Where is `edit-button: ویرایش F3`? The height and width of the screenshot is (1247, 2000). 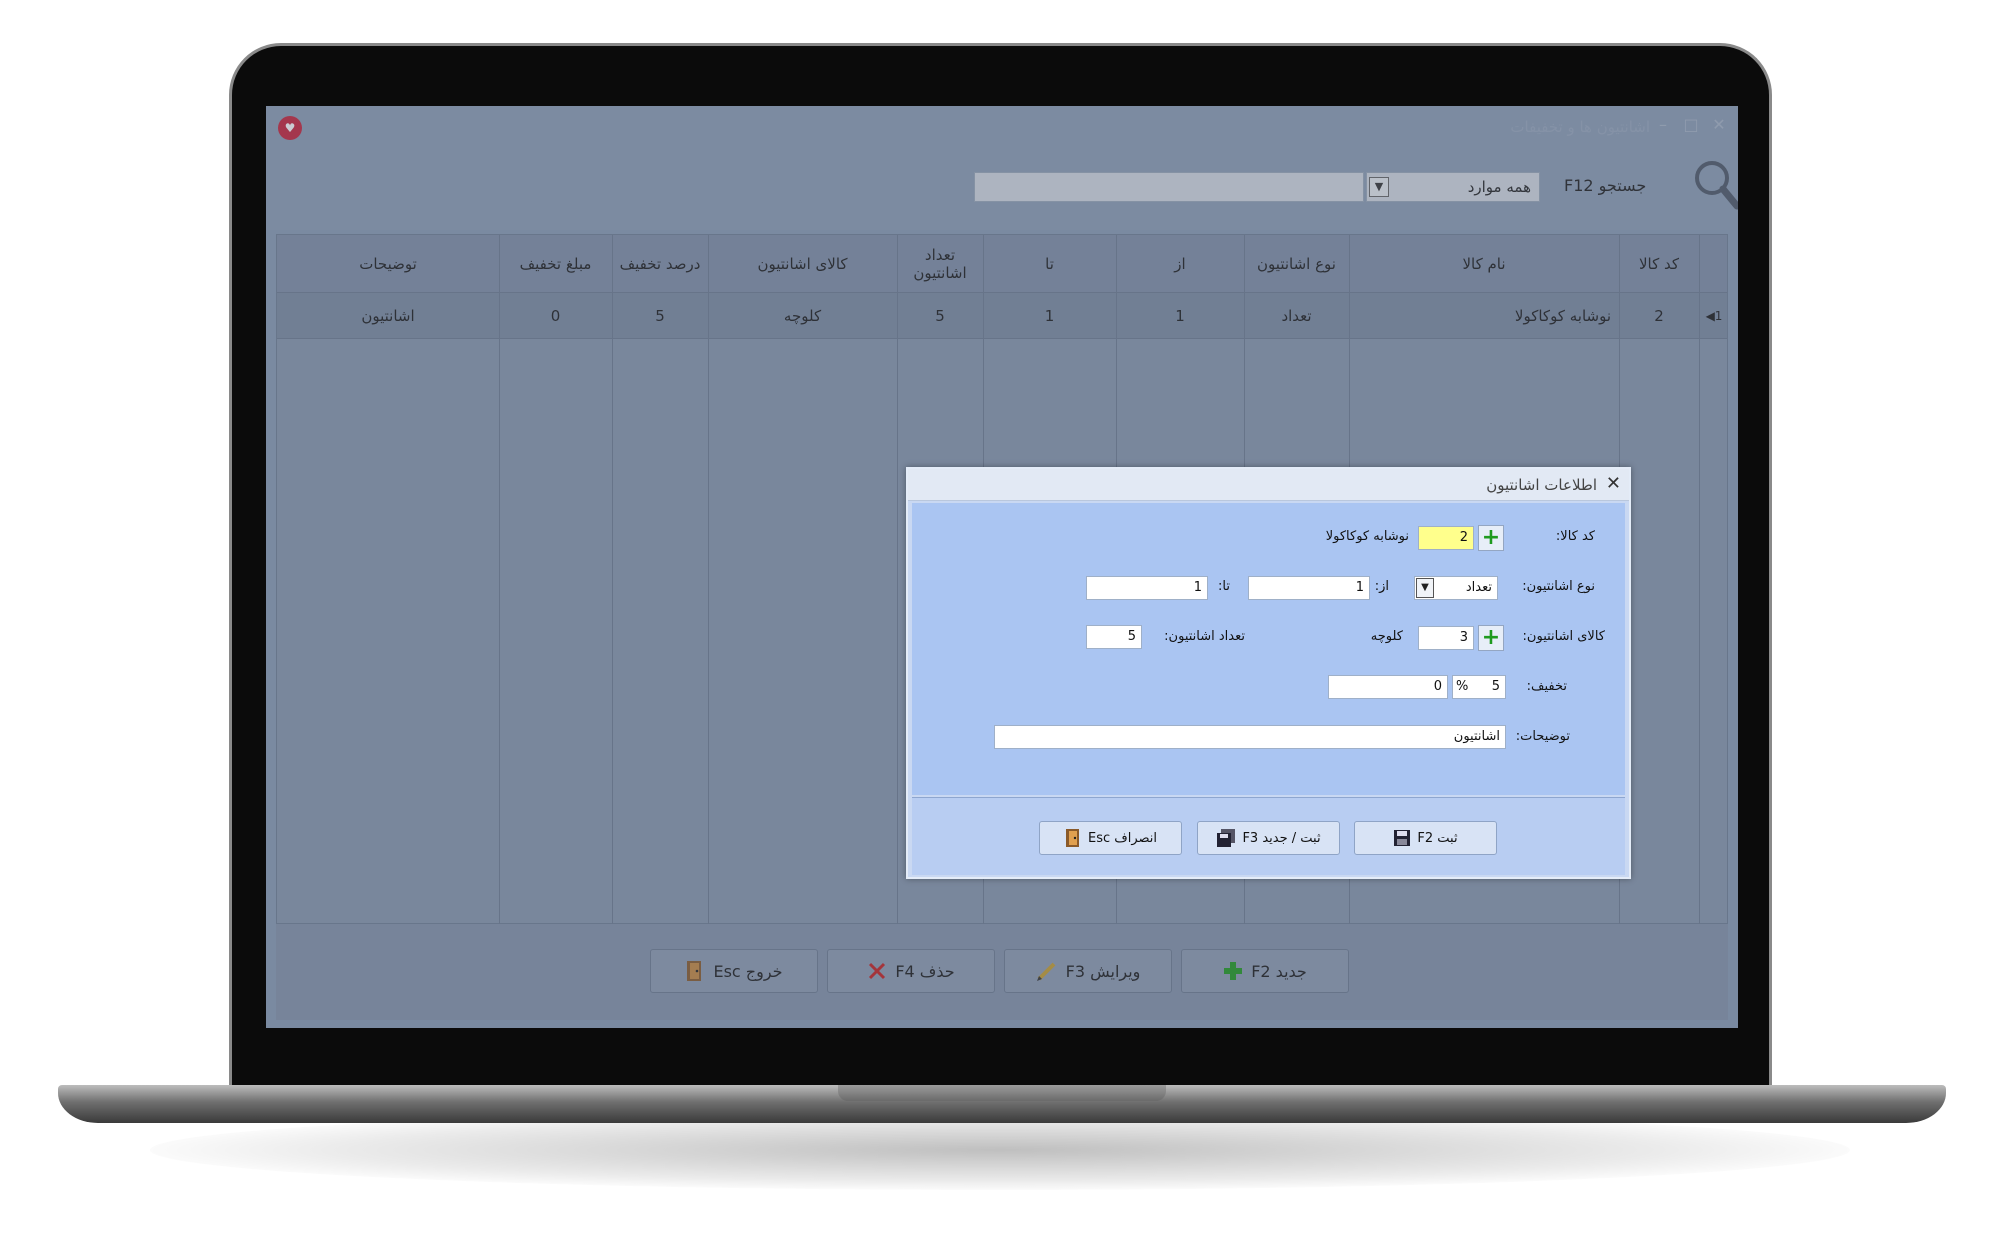
edit-button: ویرایش F3 is located at coordinates (1088, 971).